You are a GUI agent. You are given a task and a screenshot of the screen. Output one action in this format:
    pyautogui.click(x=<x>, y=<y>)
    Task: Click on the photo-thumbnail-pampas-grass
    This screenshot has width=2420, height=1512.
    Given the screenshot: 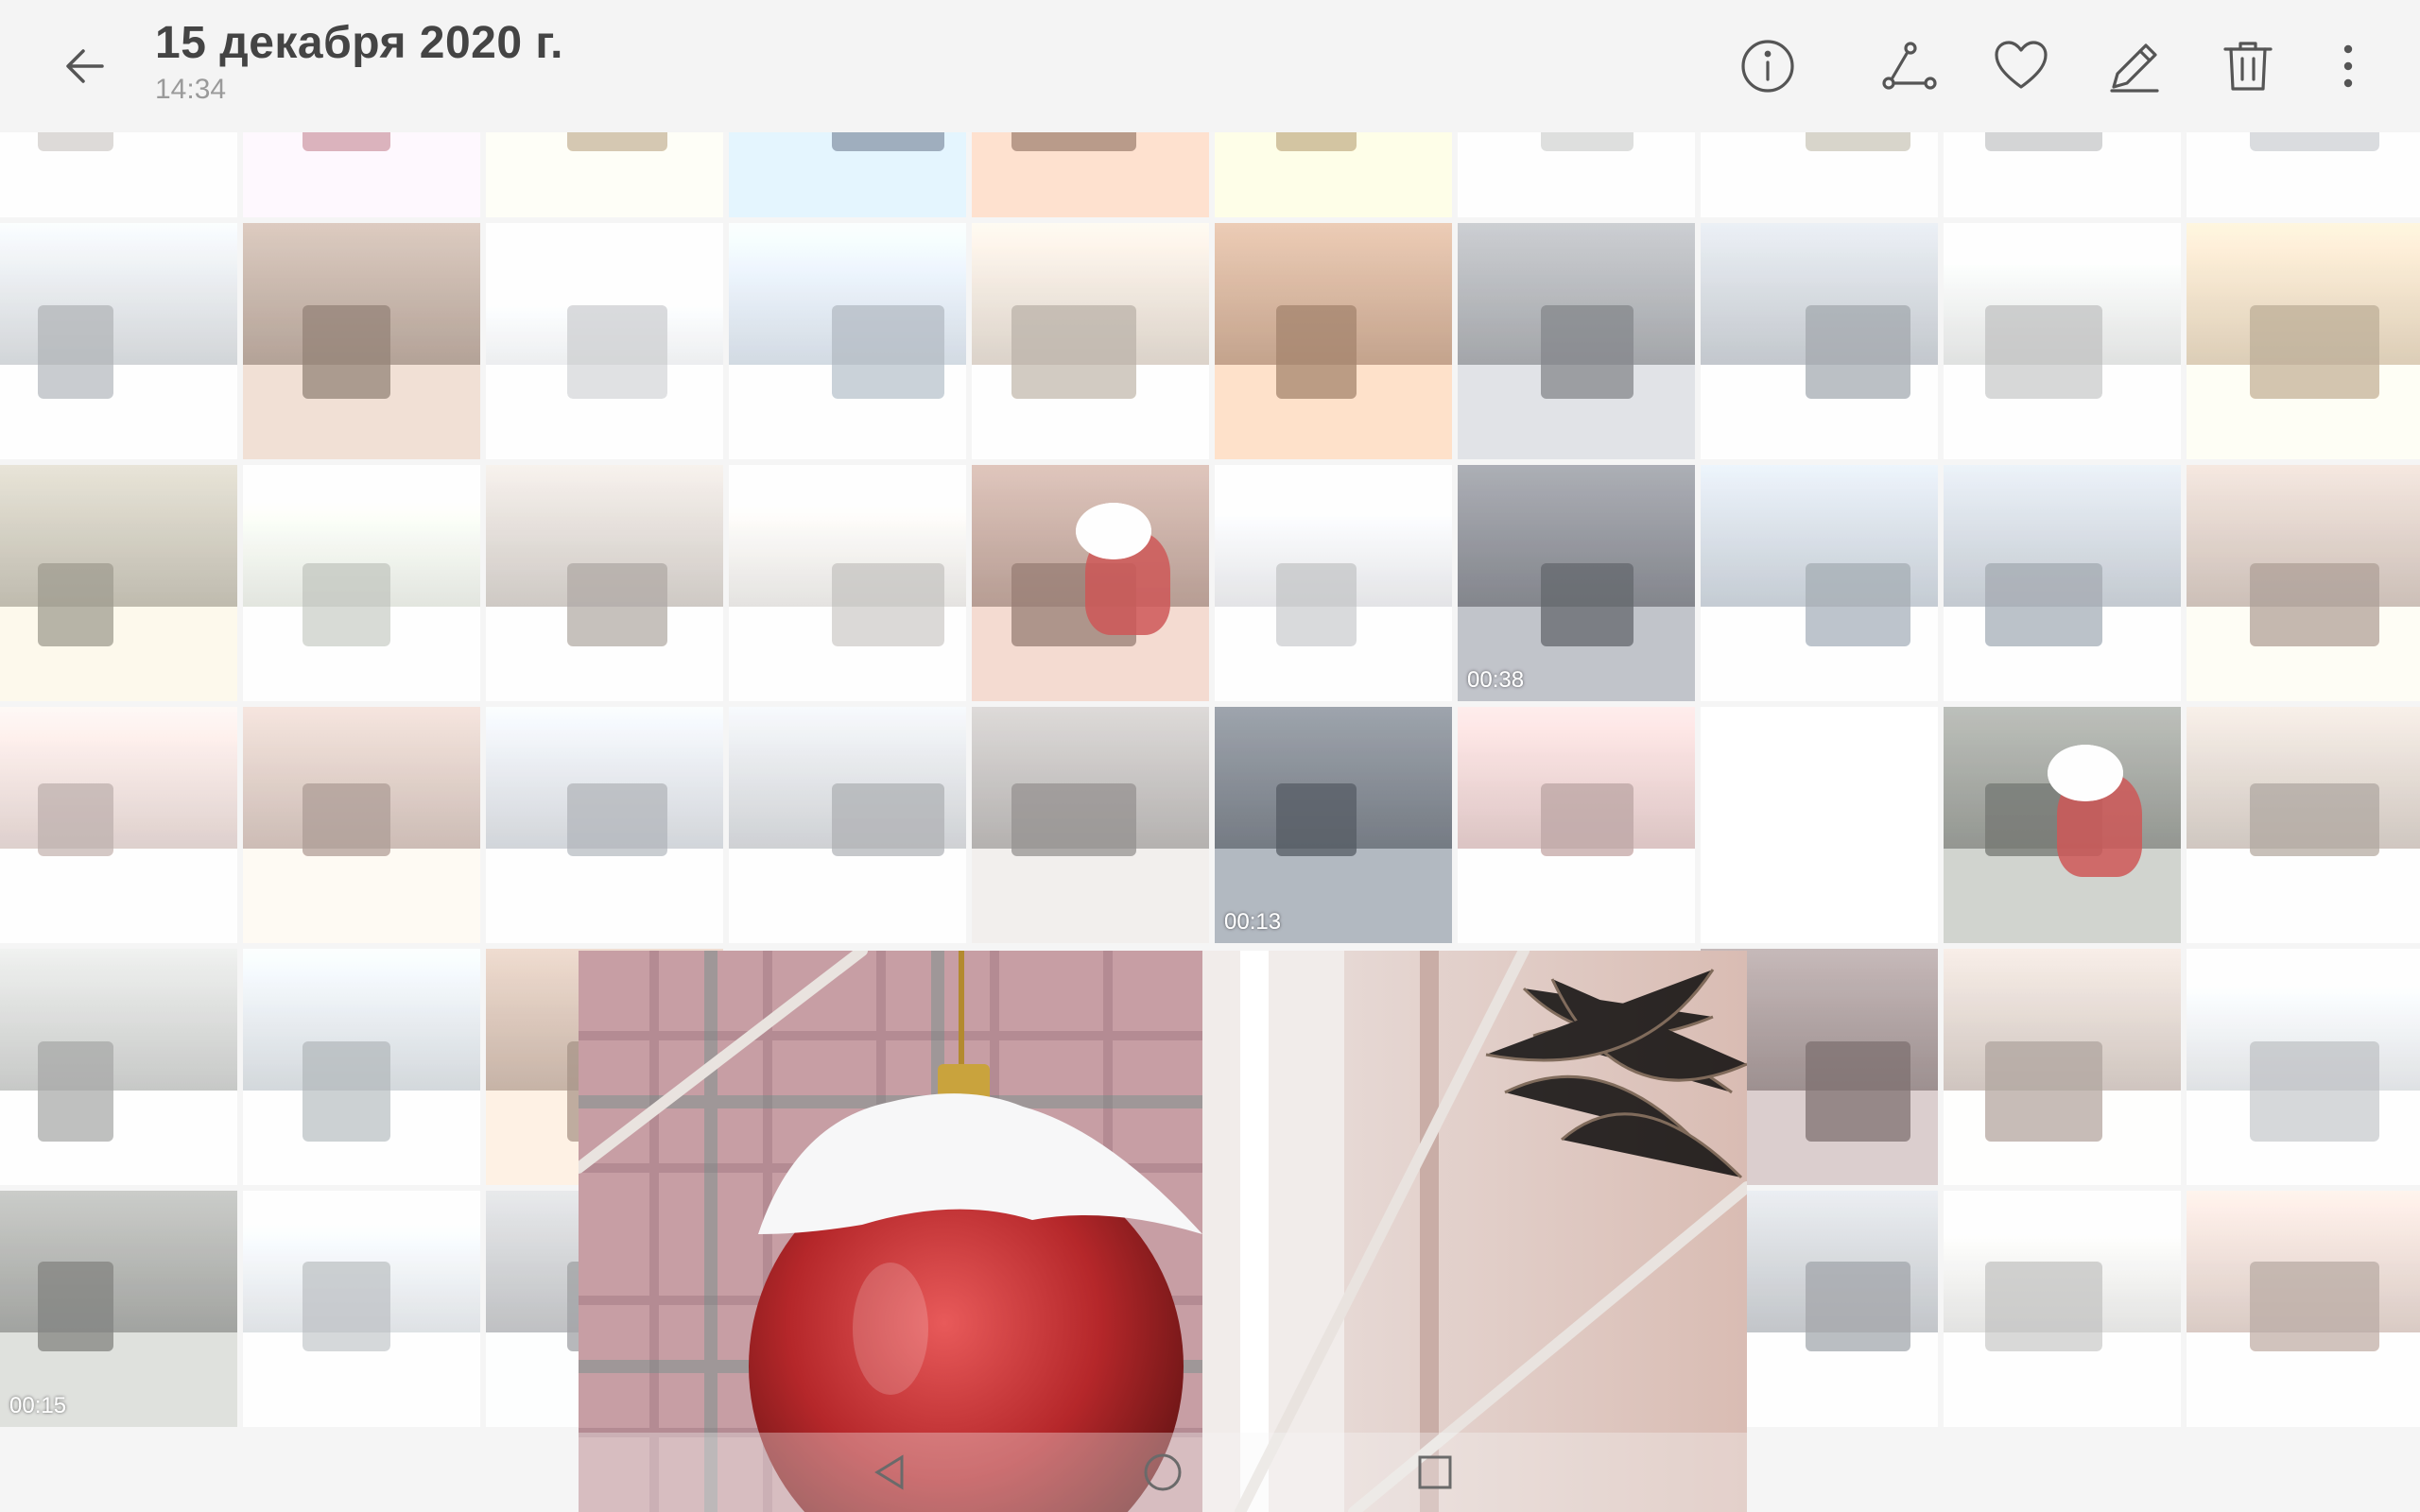 What is the action you would take?
    pyautogui.click(x=1333, y=341)
    